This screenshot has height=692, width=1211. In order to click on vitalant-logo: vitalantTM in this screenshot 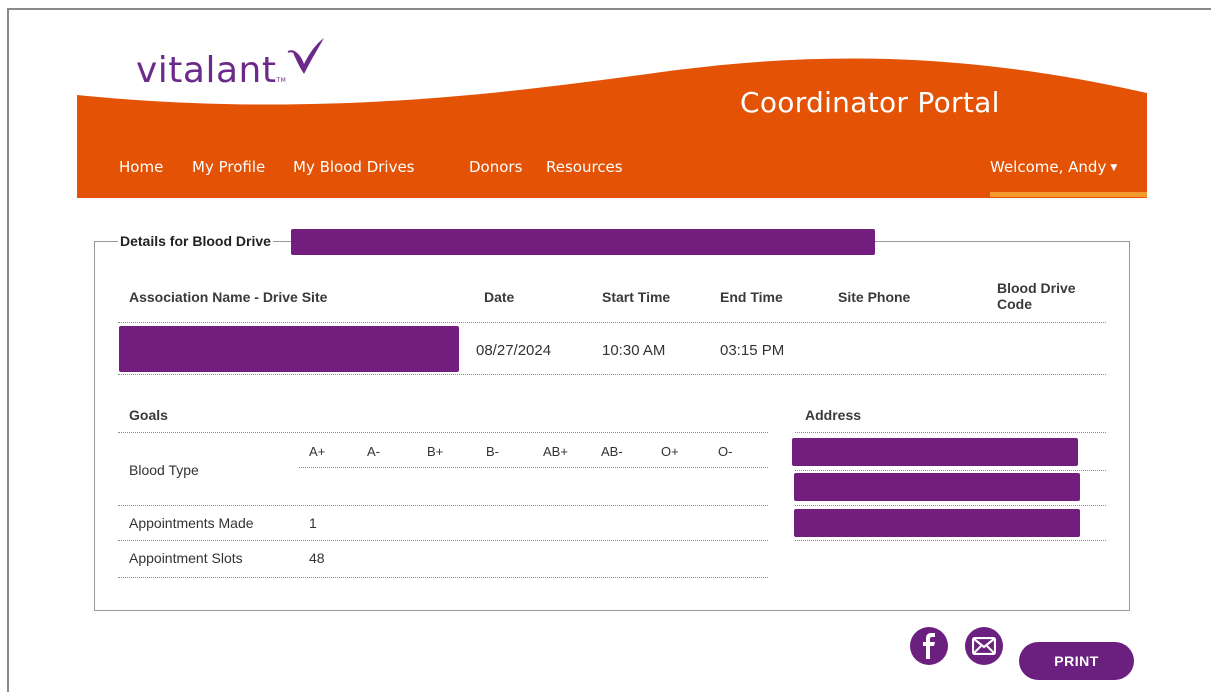, I will do `click(211, 70)`.